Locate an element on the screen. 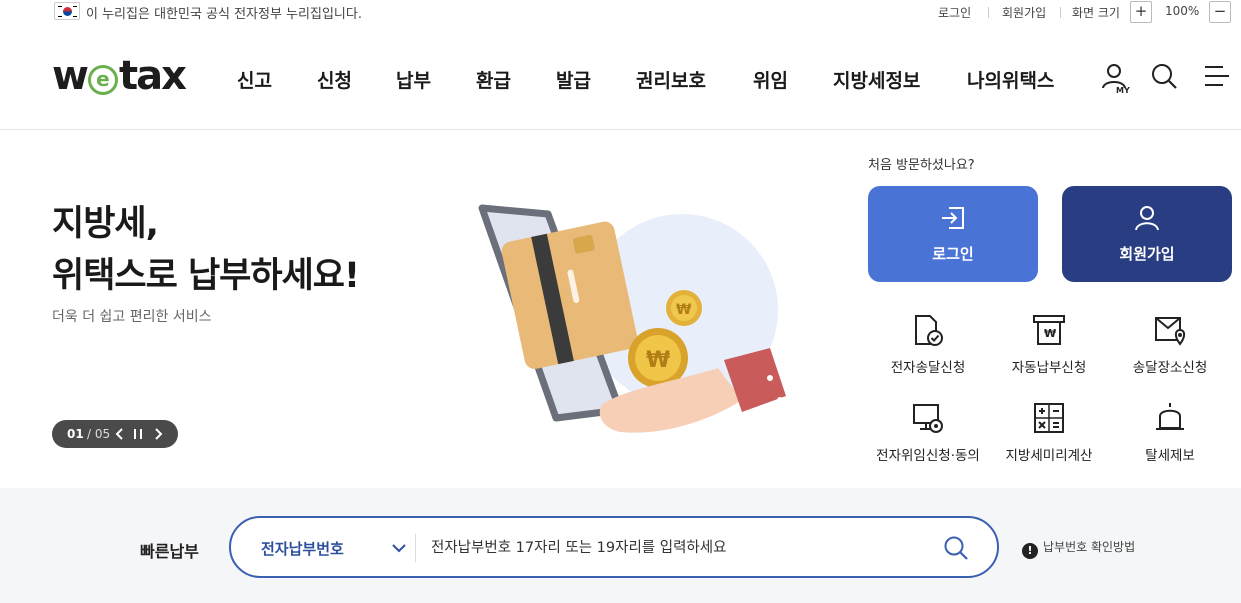 This screenshot has height=603, width=1241. pause-icon is located at coordinates (138, 434).